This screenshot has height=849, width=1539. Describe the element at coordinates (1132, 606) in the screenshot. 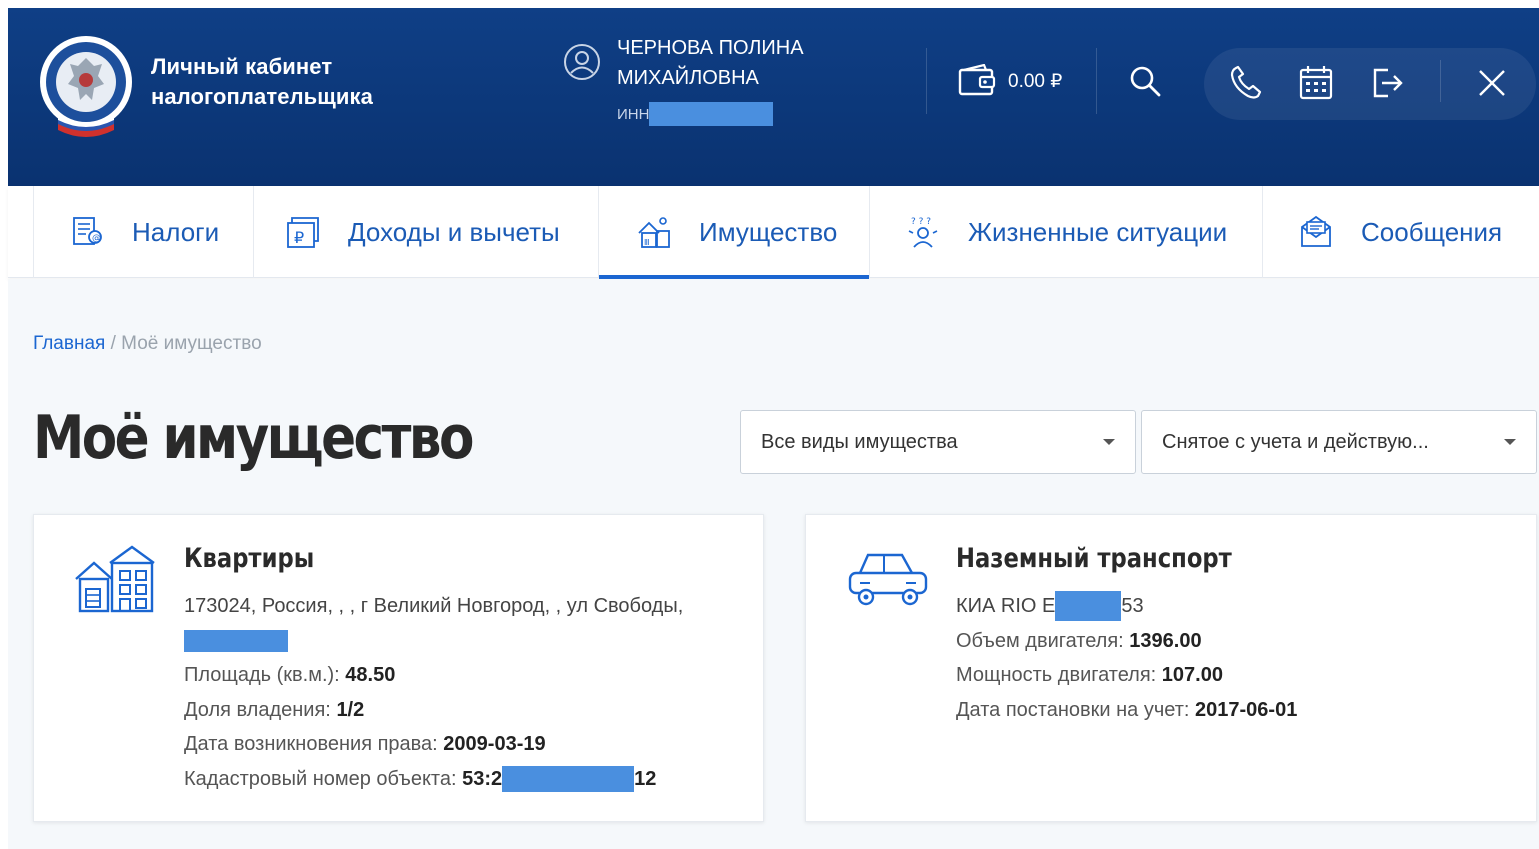

I see `vehicle-suffix: 53` at that location.